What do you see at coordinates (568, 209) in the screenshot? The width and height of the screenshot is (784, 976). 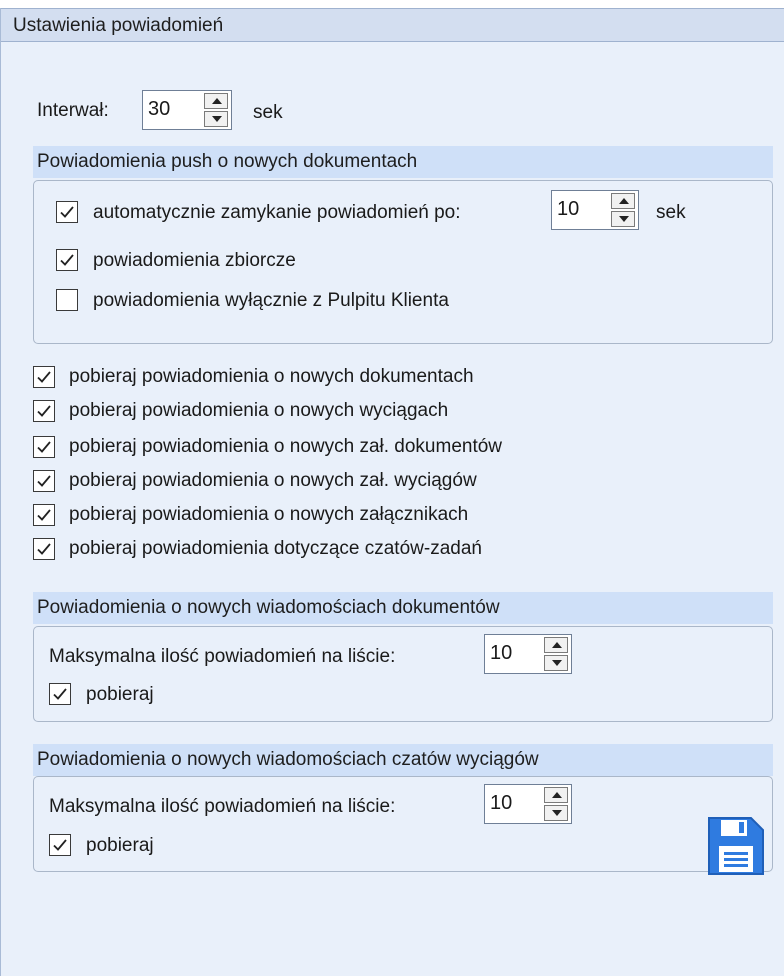 I see `auto-close-value: 10` at bounding box center [568, 209].